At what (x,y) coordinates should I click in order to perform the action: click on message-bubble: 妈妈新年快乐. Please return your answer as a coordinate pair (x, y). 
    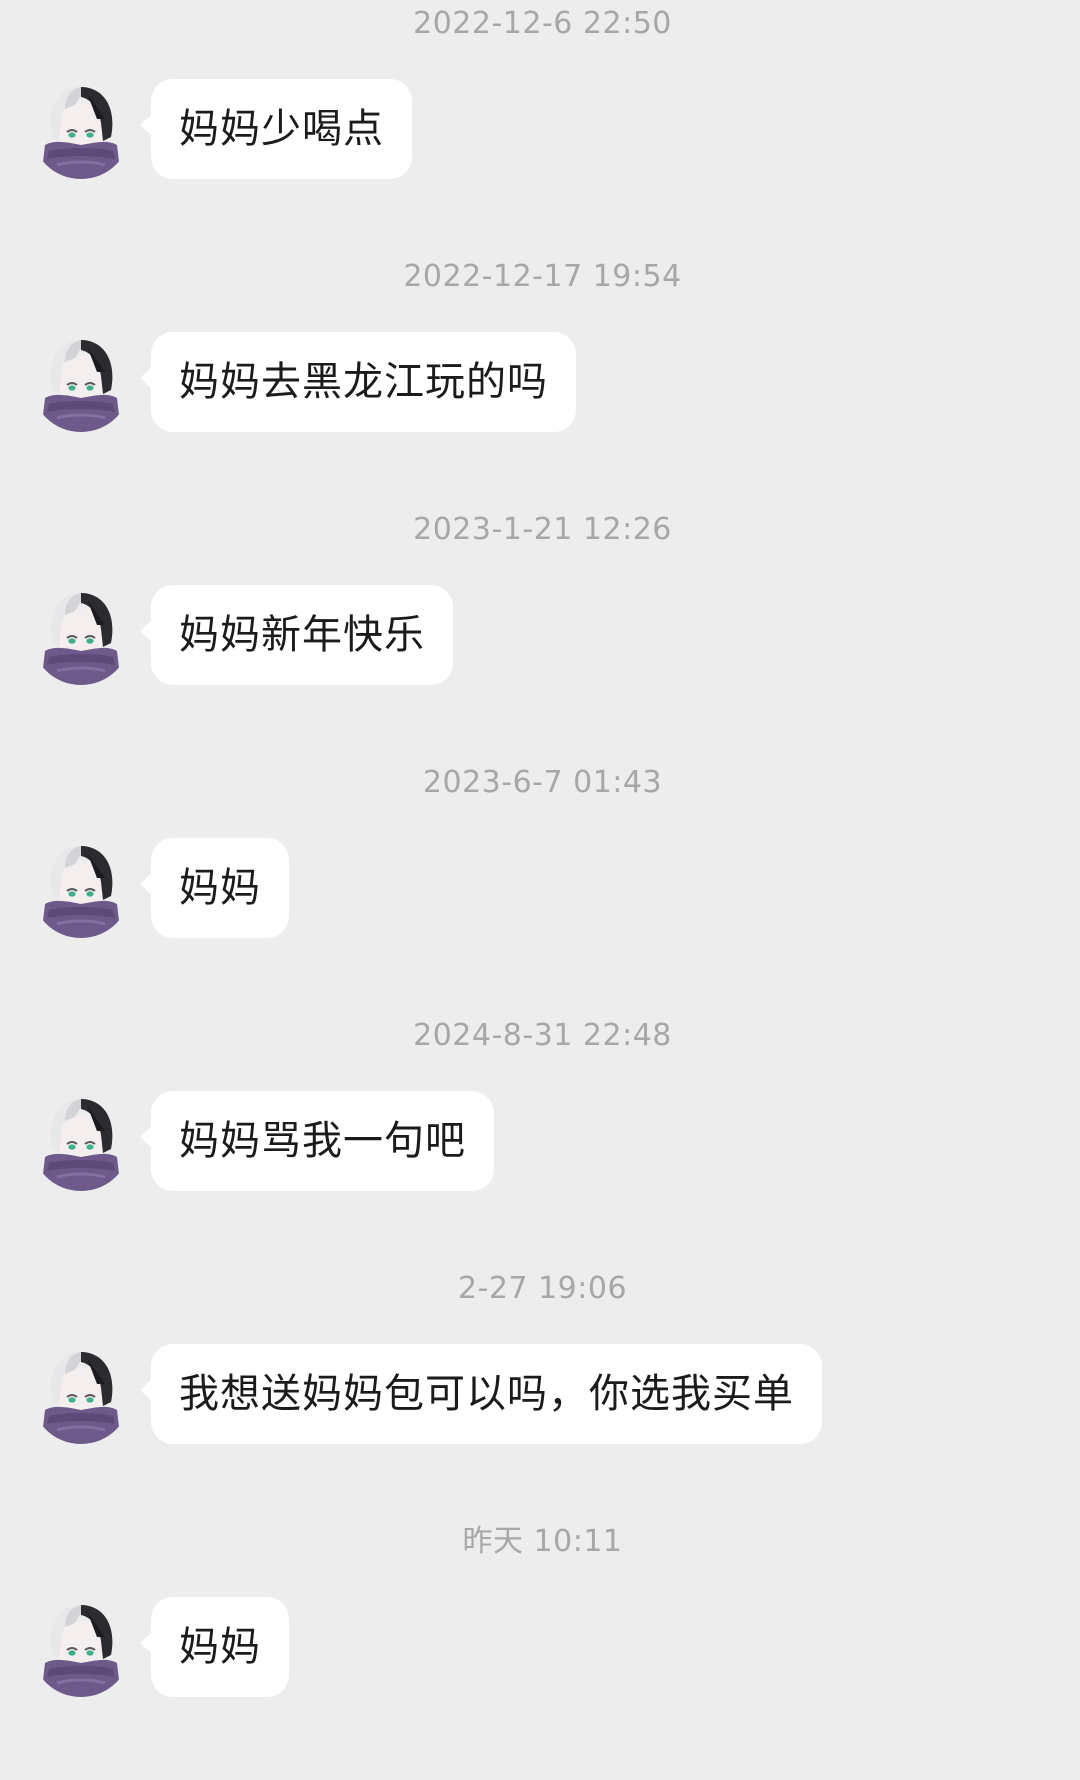
    Looking at the image, I should click on (296, 635).